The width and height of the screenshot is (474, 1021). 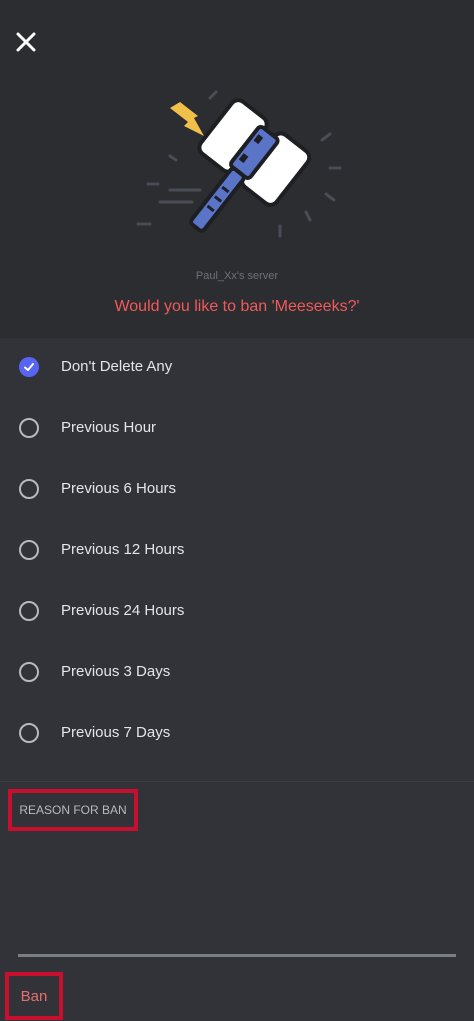 What do you see at coordinates (237, 429) in the screenshot?
I see `option-previous-hour: Previous Hour` at bounding box center [237, 429].